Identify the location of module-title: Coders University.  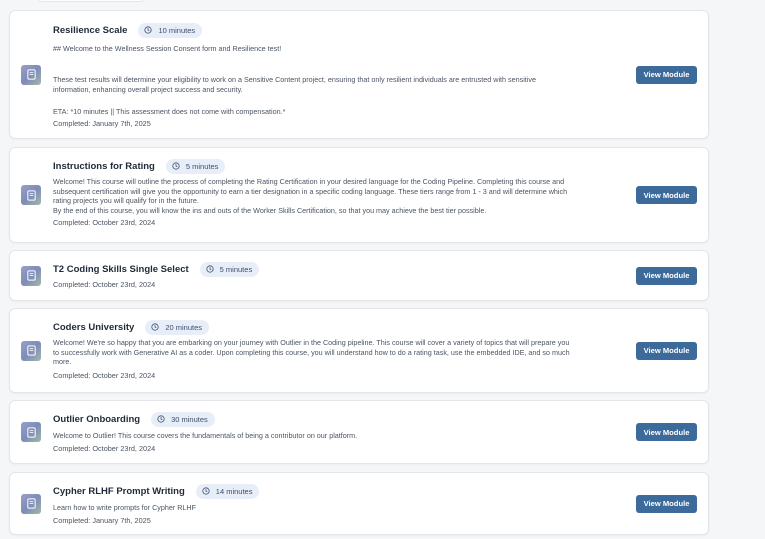
(94, 327).